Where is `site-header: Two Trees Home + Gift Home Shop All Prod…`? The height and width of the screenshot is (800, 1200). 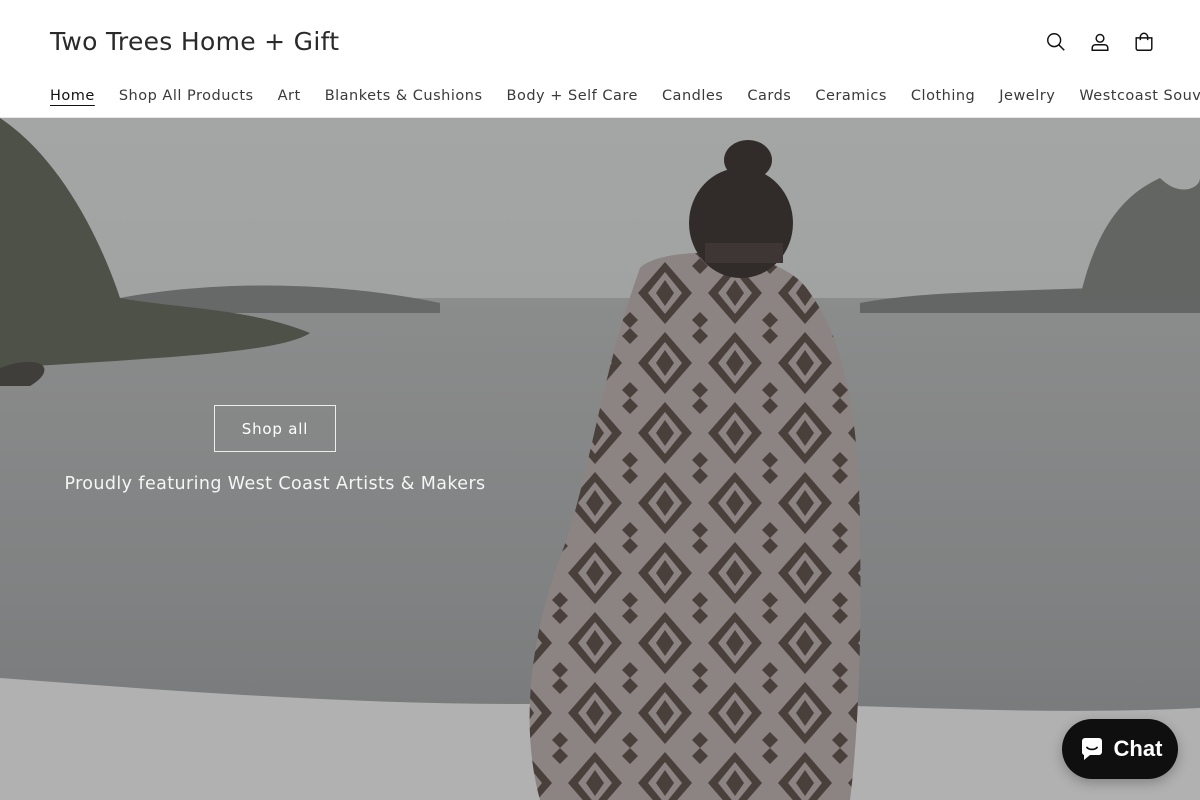
site-header: Two Trees Home + Gift Home Shop All Prod… is located at coordinates (600, 59).